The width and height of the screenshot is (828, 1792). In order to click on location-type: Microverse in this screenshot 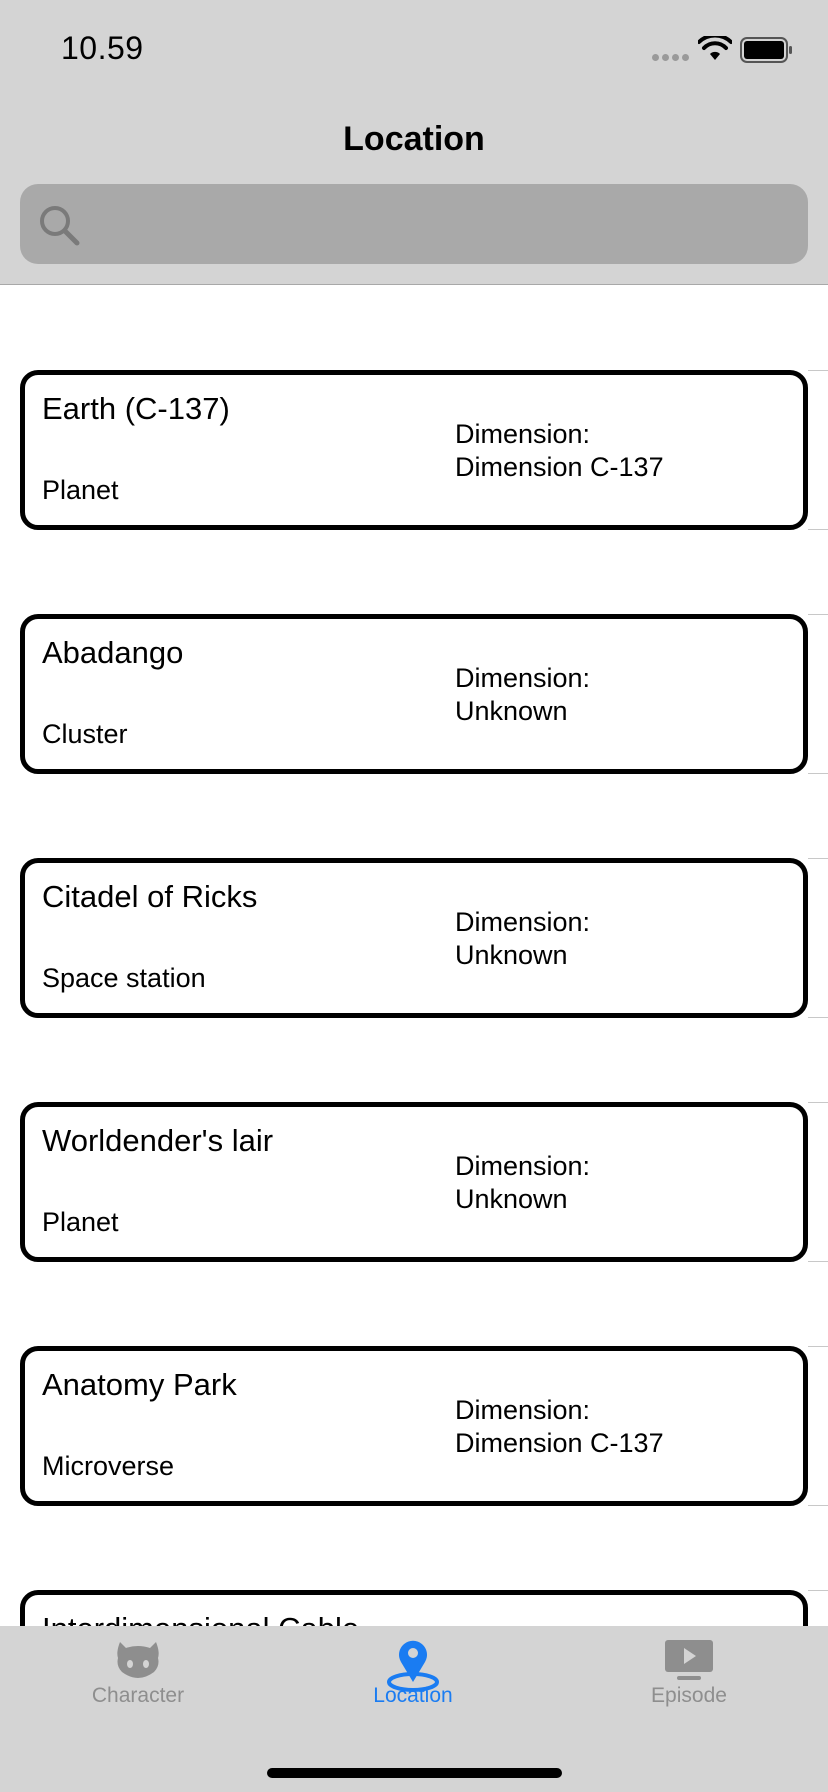, I will do `click(108, 1466)`.